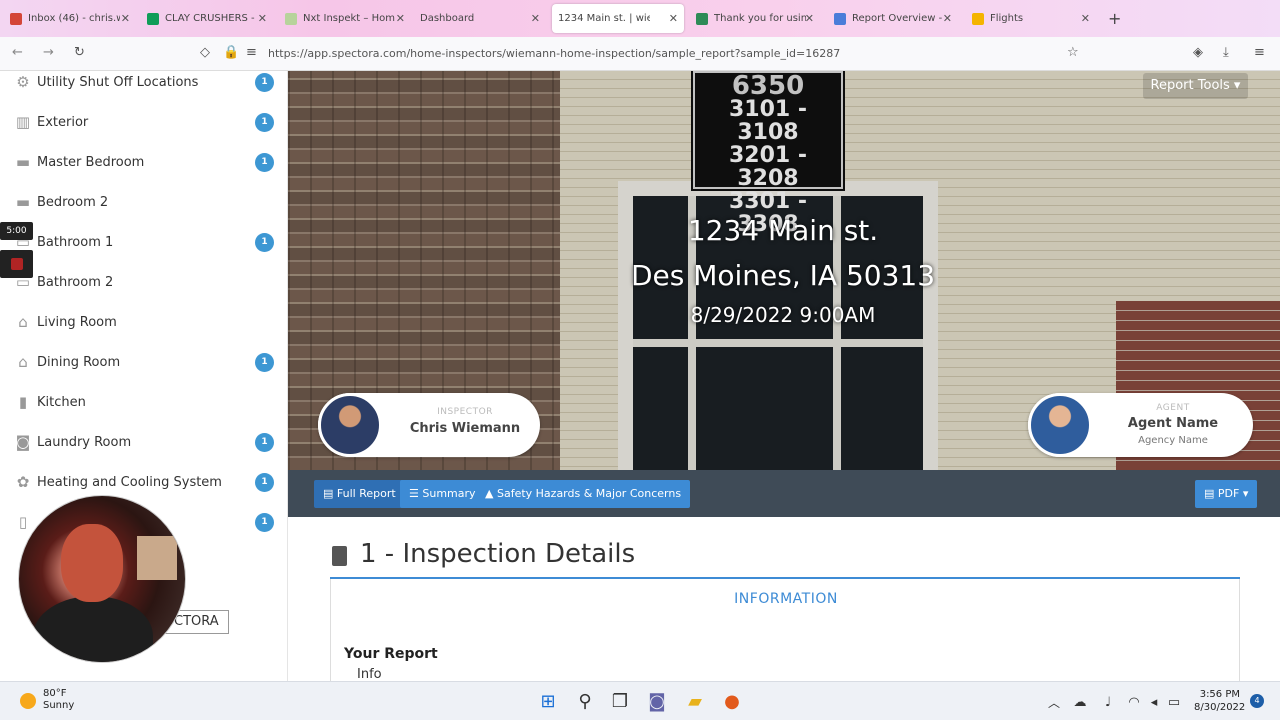 This screenshot has width=1280, height=720. I want to click on home-icon: ⌂, so click(23, 322).